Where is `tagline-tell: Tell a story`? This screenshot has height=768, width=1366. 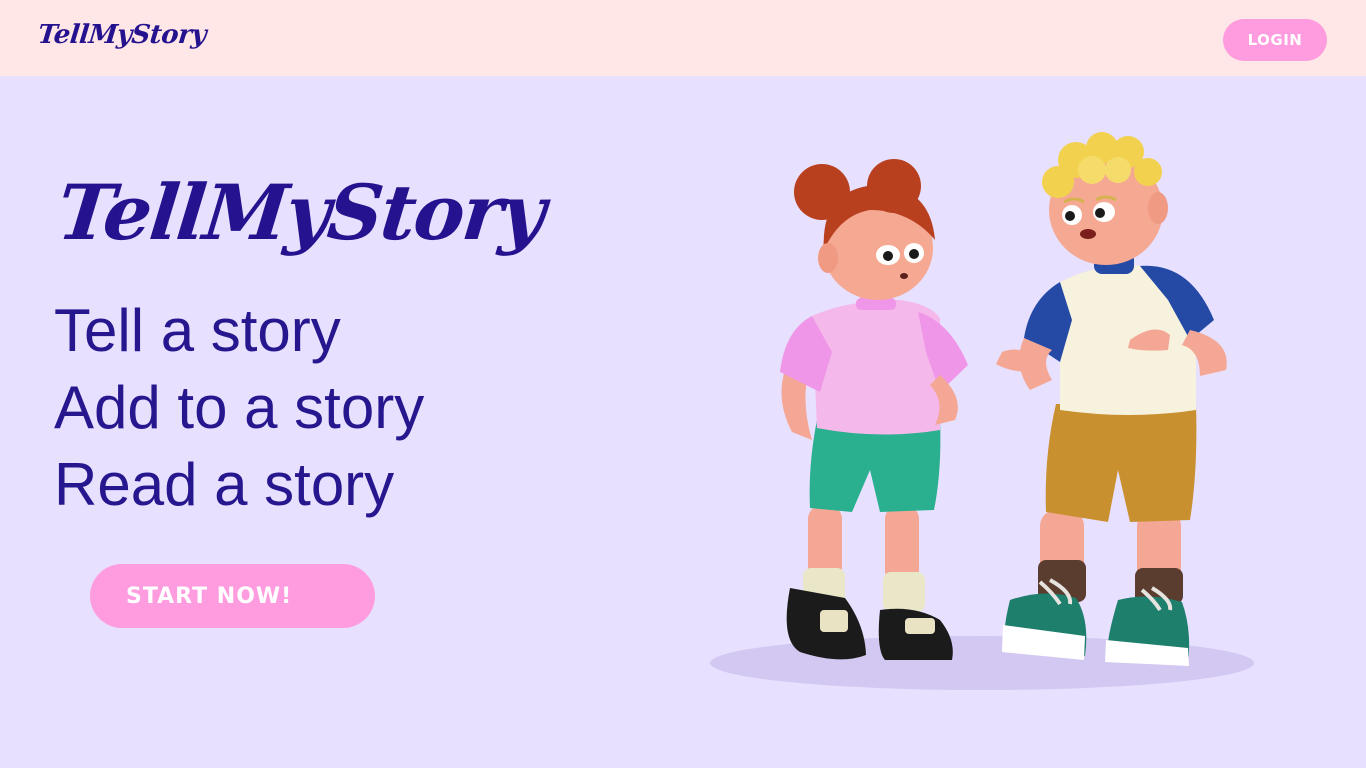
tagline-tell: Tell a story is located at coordinates (197, 330).